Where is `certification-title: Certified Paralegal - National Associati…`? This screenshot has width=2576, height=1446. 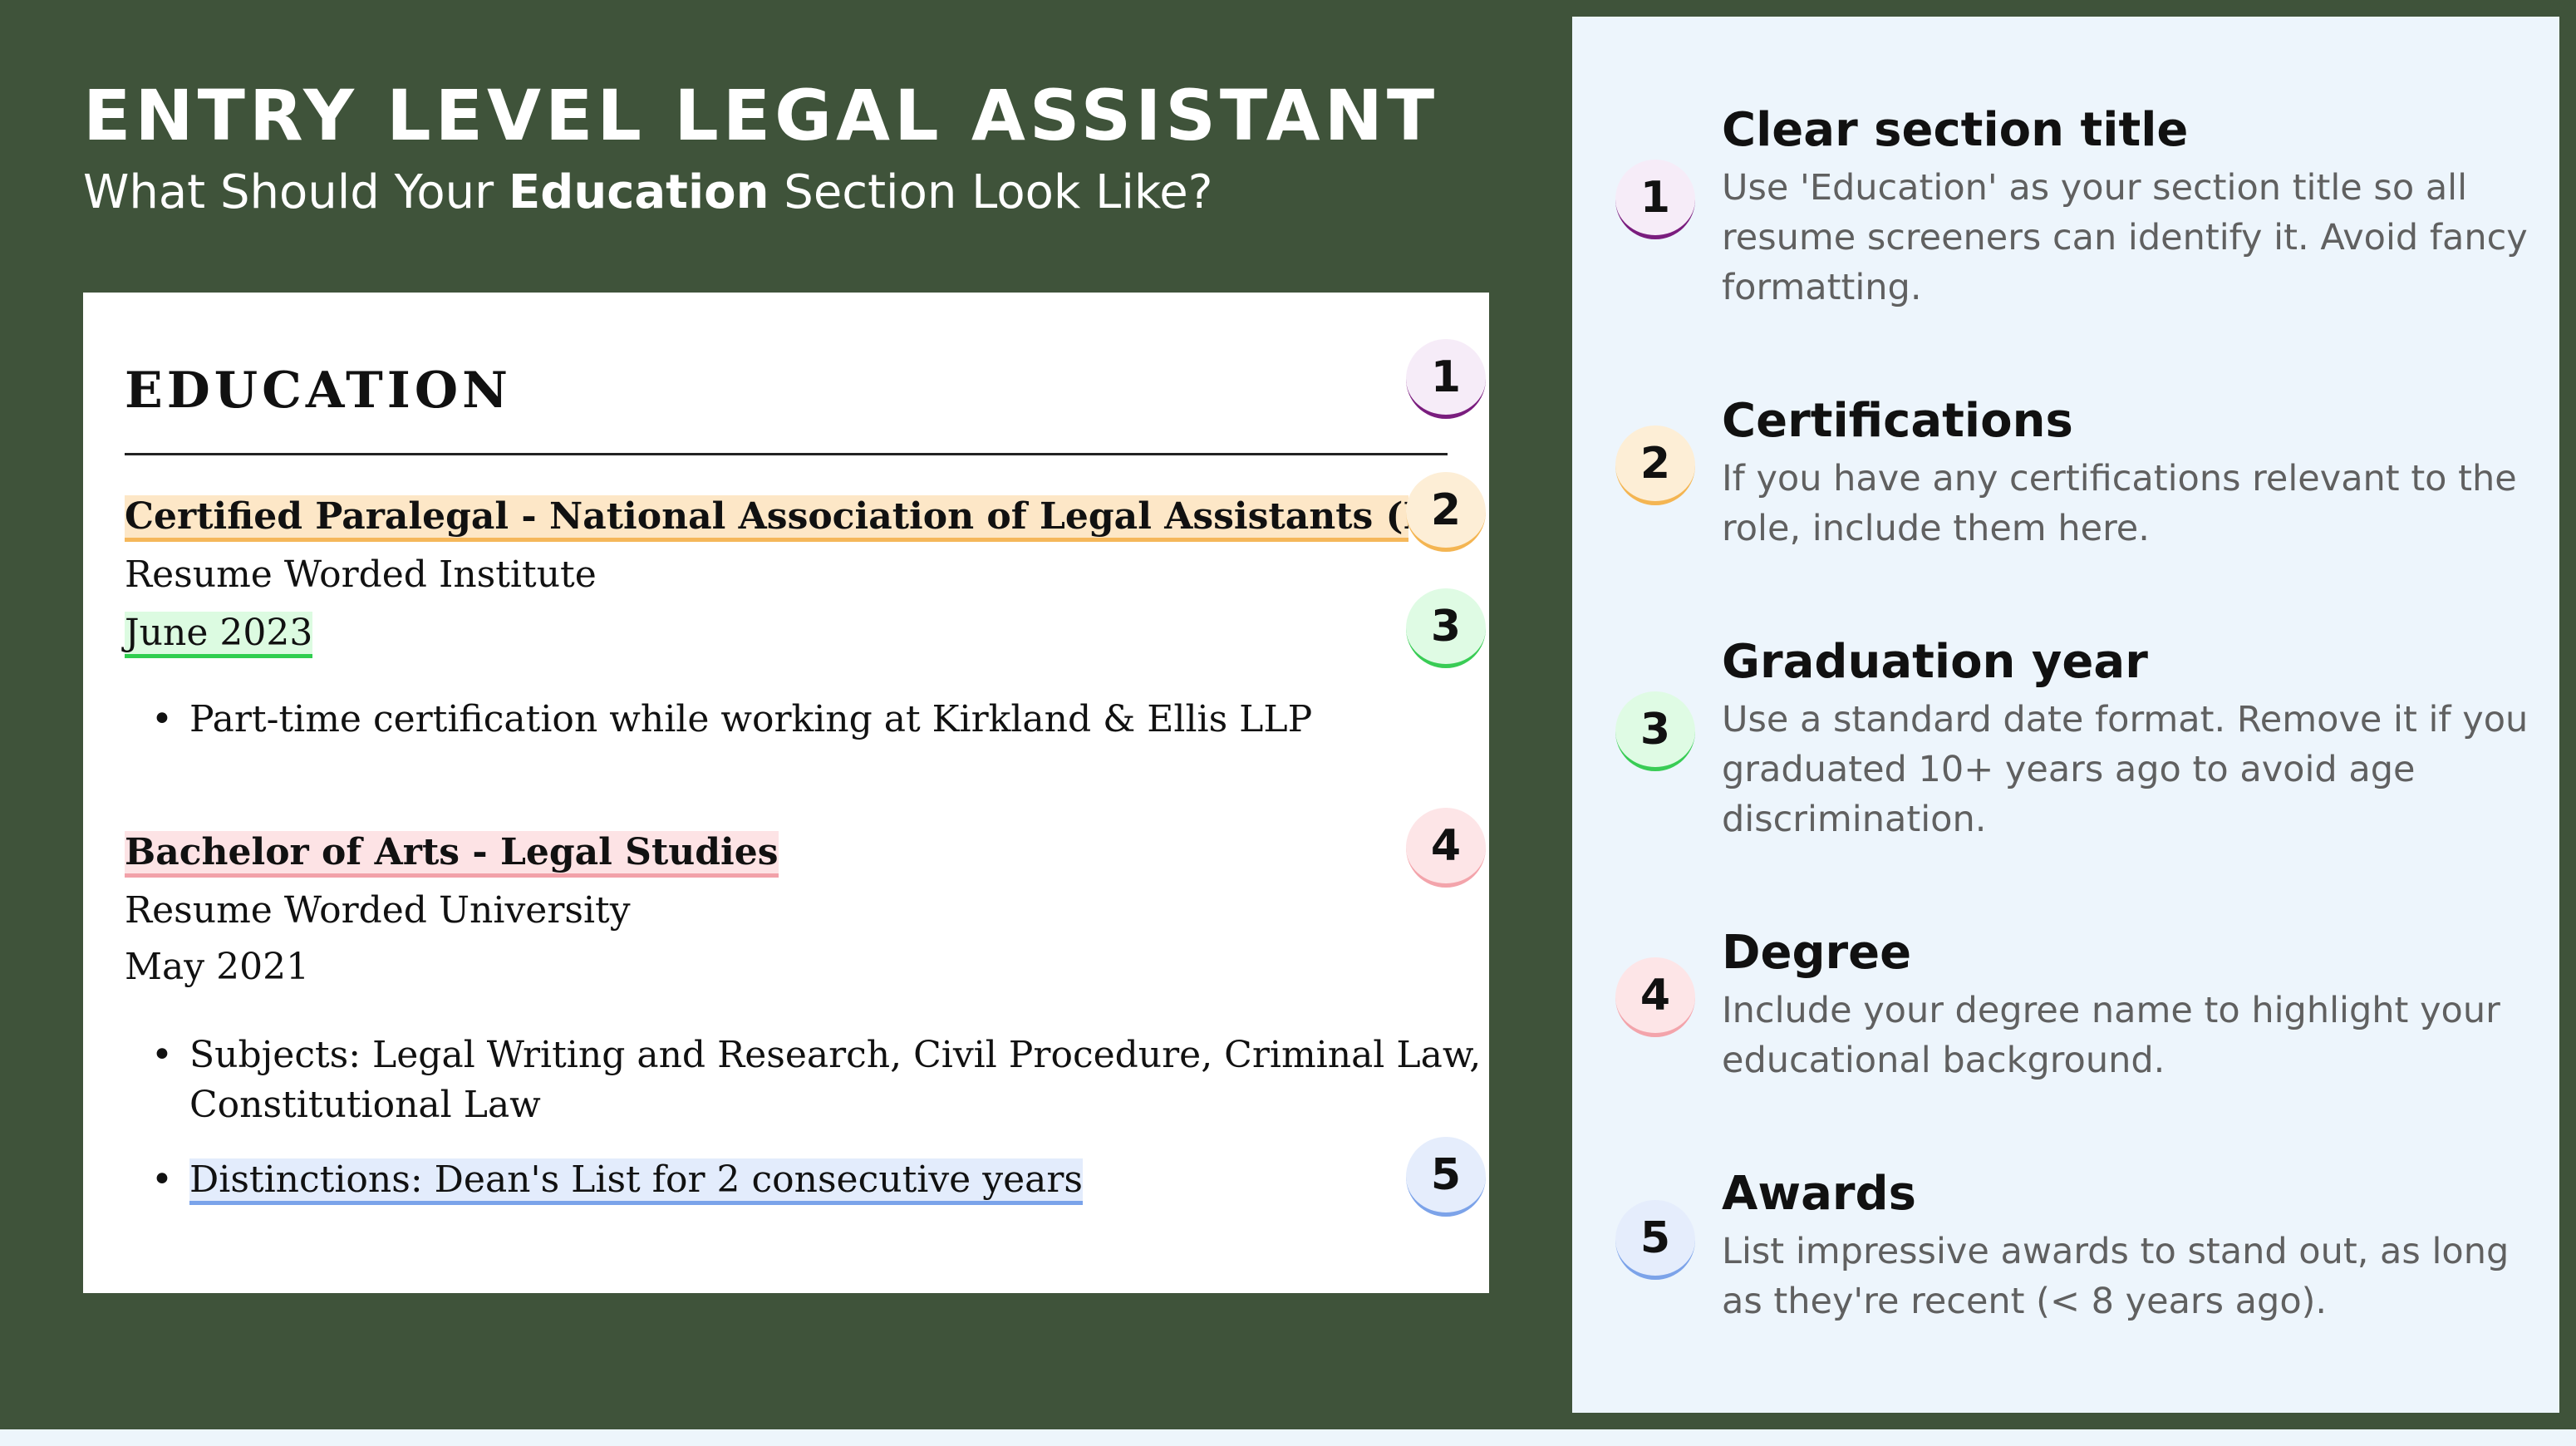
certification-title: Certified Paralegal - National Associati… is located at coordinates (766, 518).